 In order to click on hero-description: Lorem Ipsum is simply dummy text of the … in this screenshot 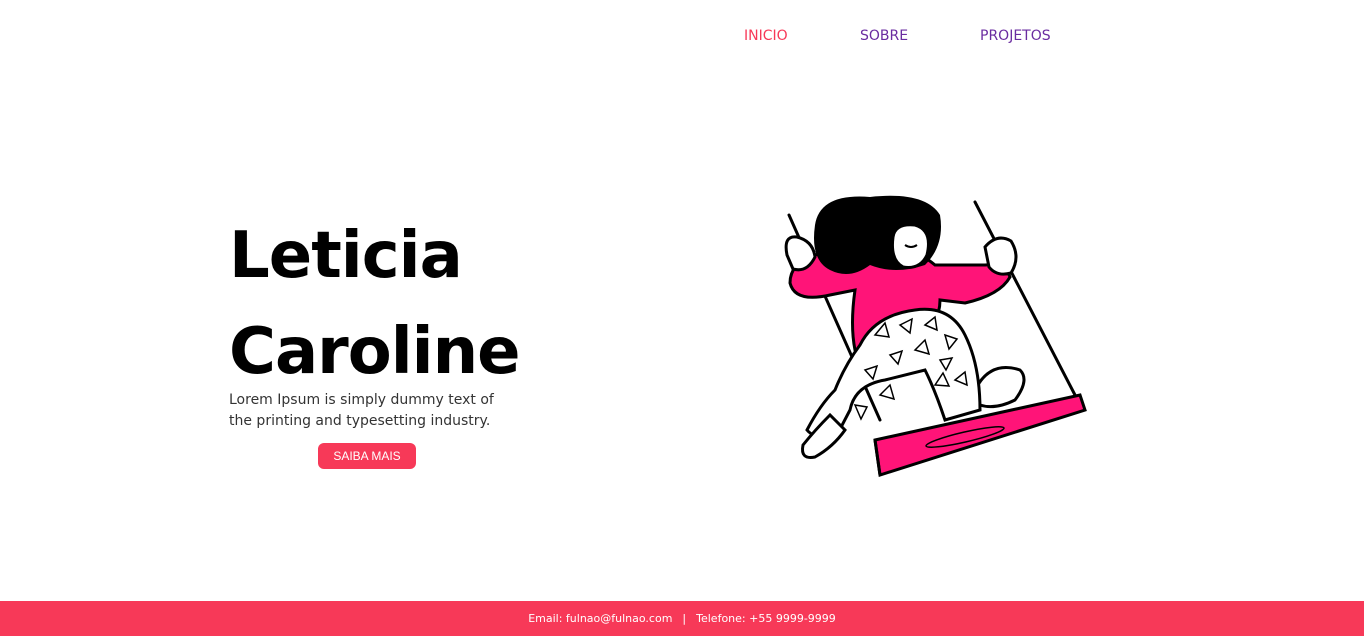, I will do `click(361, 410)`.